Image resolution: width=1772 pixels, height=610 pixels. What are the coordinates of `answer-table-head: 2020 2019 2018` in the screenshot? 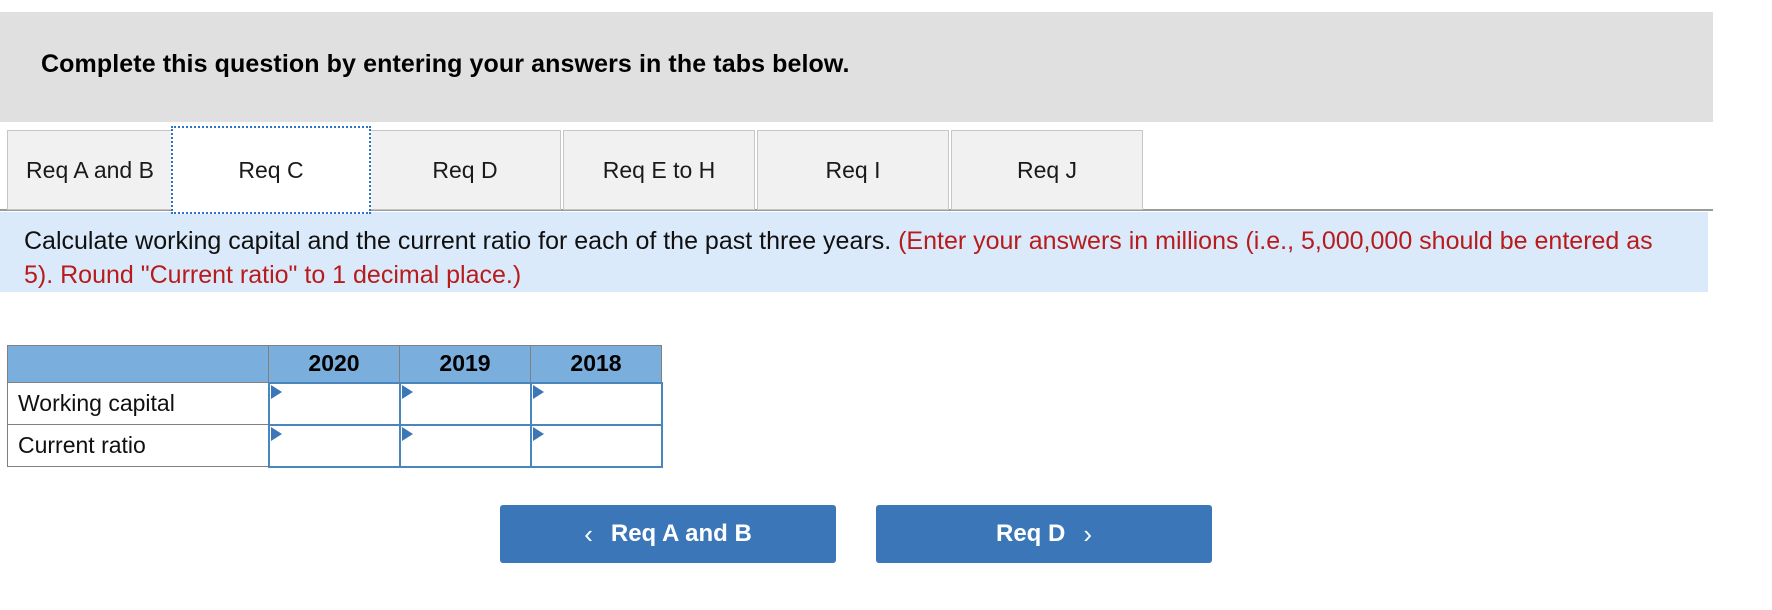 It's located at (334, 364).